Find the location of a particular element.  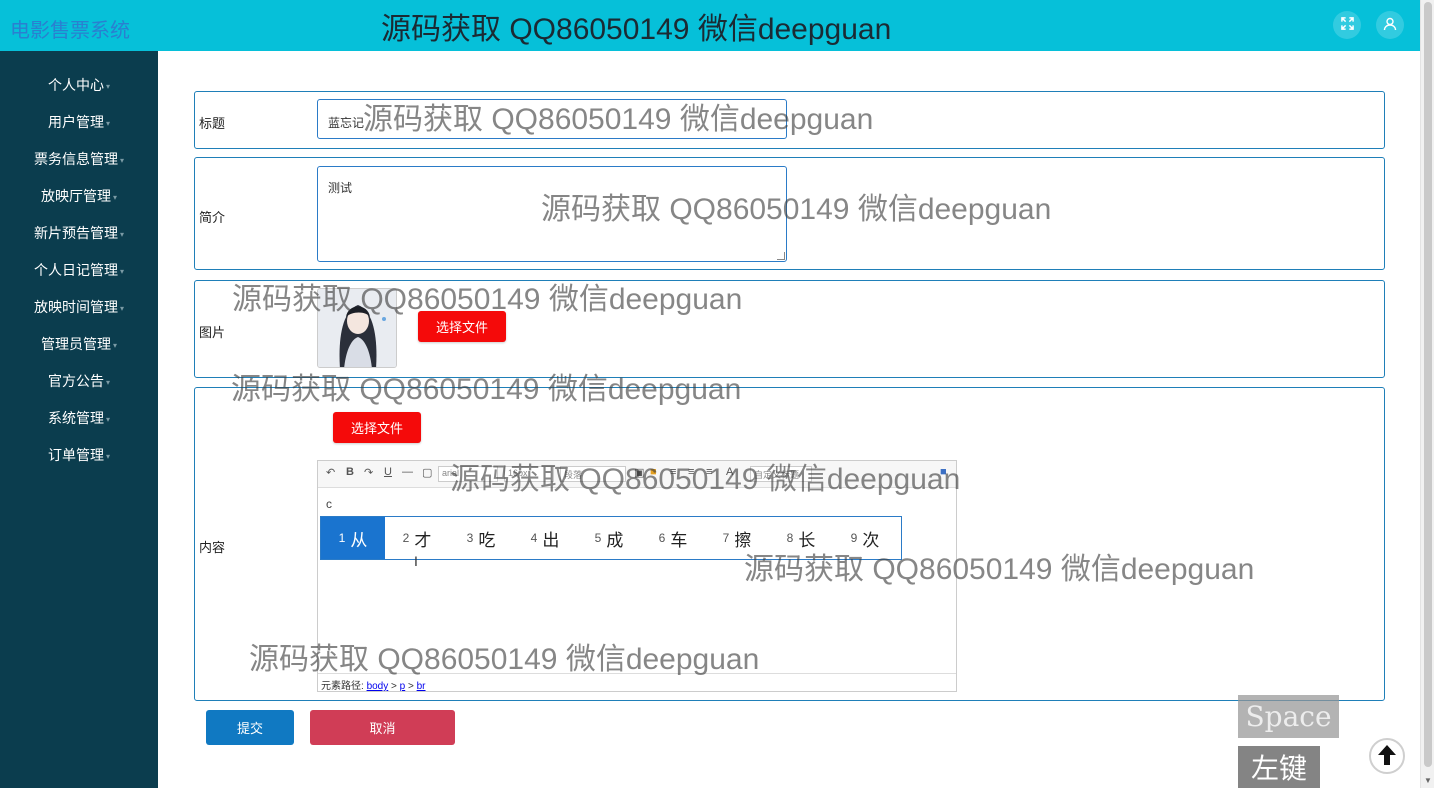

sidebar-item-showtimes: 放映时间管理 ▾ is located at coordinates (79, 307).